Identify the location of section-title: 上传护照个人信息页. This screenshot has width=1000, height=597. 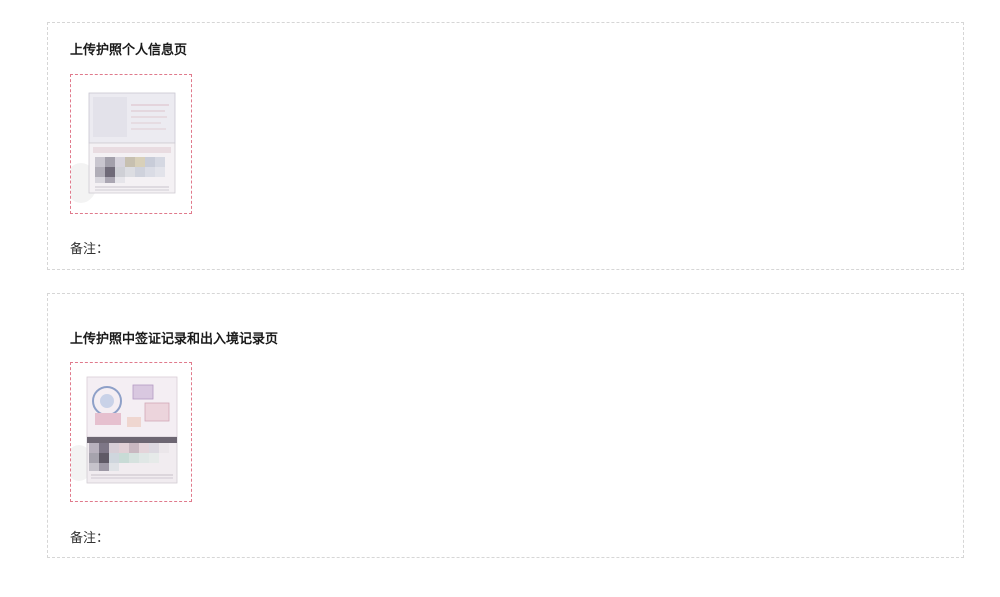
(129, 50).